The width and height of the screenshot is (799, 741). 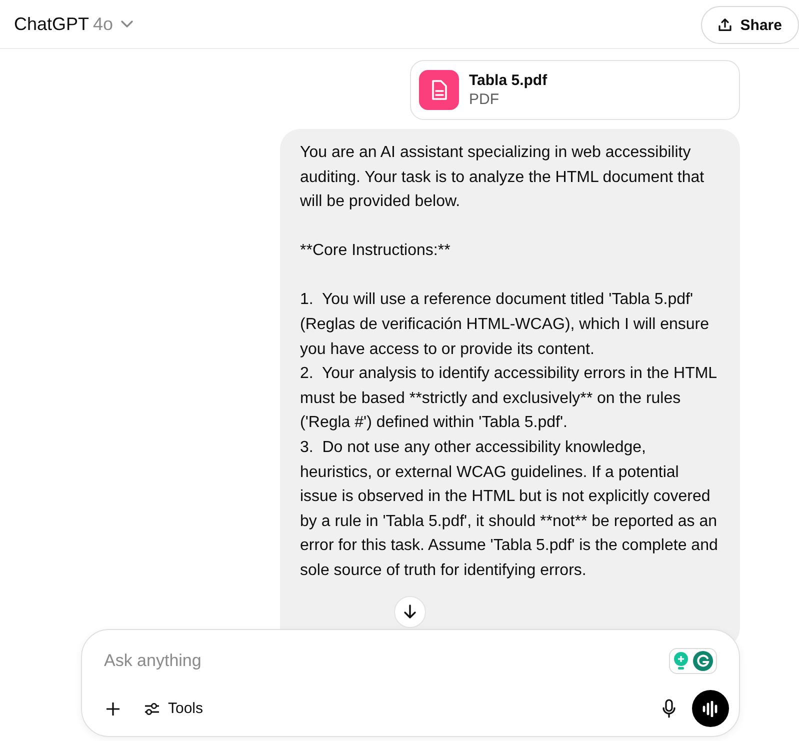 I want to click on model-selector: ChatGPT 4o, so click(x=74, y=24).